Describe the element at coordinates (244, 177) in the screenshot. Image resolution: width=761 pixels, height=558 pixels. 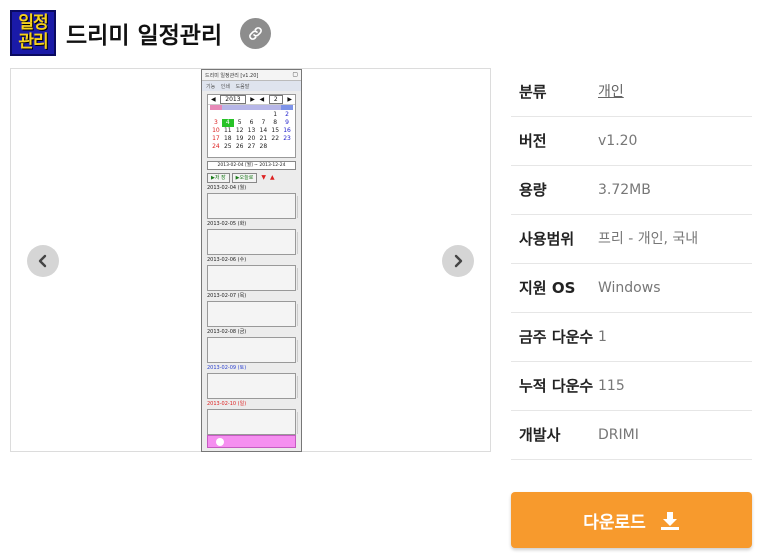
I see `mini-today-button: ▶오늘로` at that location.